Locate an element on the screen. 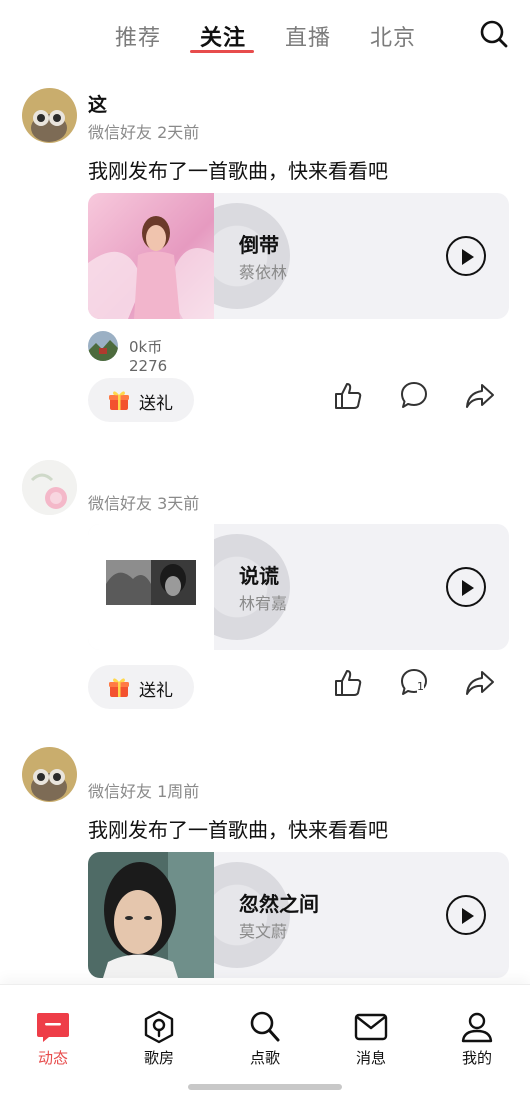  search-song-icon is located at coordinates (265, 1026).